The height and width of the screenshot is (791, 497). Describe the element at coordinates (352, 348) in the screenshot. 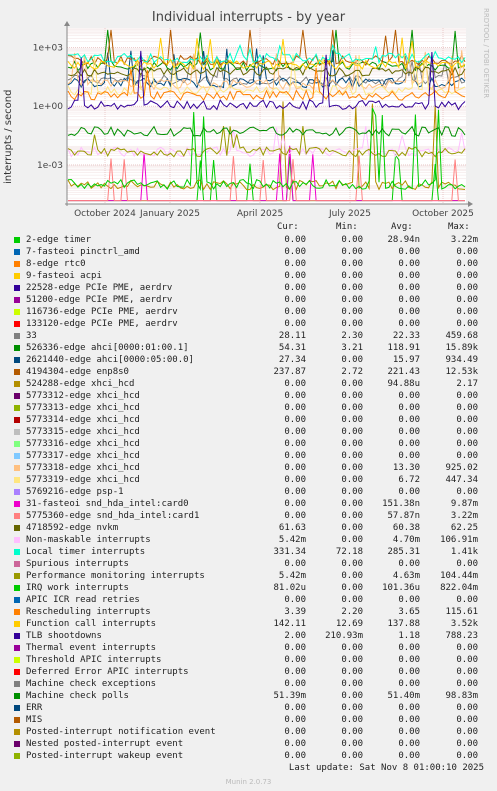

I see `legend-value-min: 3.21` at that location.